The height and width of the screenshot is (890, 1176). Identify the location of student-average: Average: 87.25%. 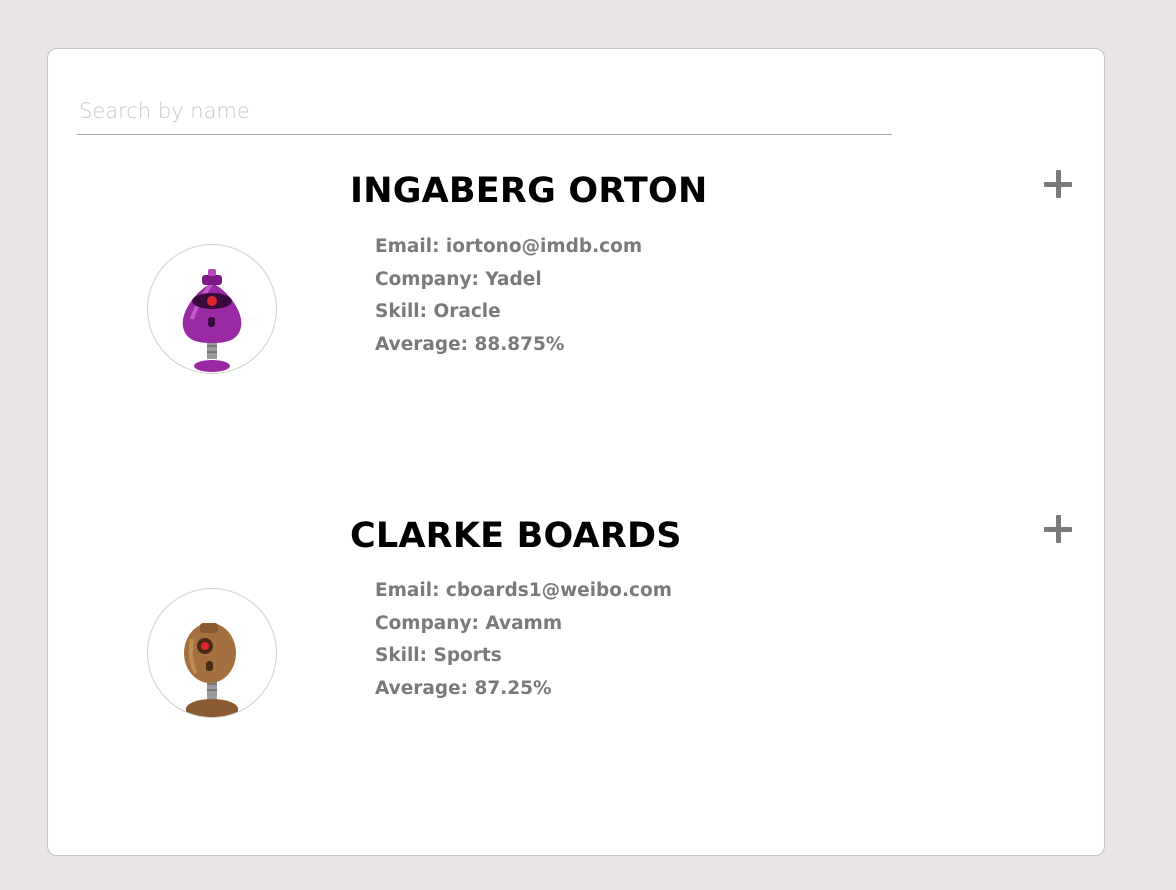
(463, 688).